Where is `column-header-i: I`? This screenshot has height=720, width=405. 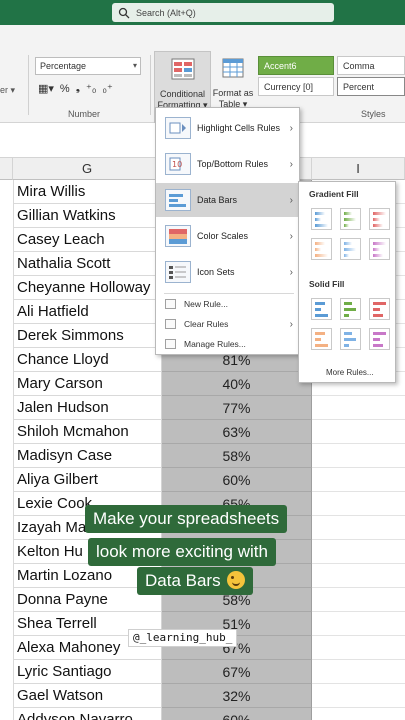
column-header-i: I is located at coordinates (358, 169).